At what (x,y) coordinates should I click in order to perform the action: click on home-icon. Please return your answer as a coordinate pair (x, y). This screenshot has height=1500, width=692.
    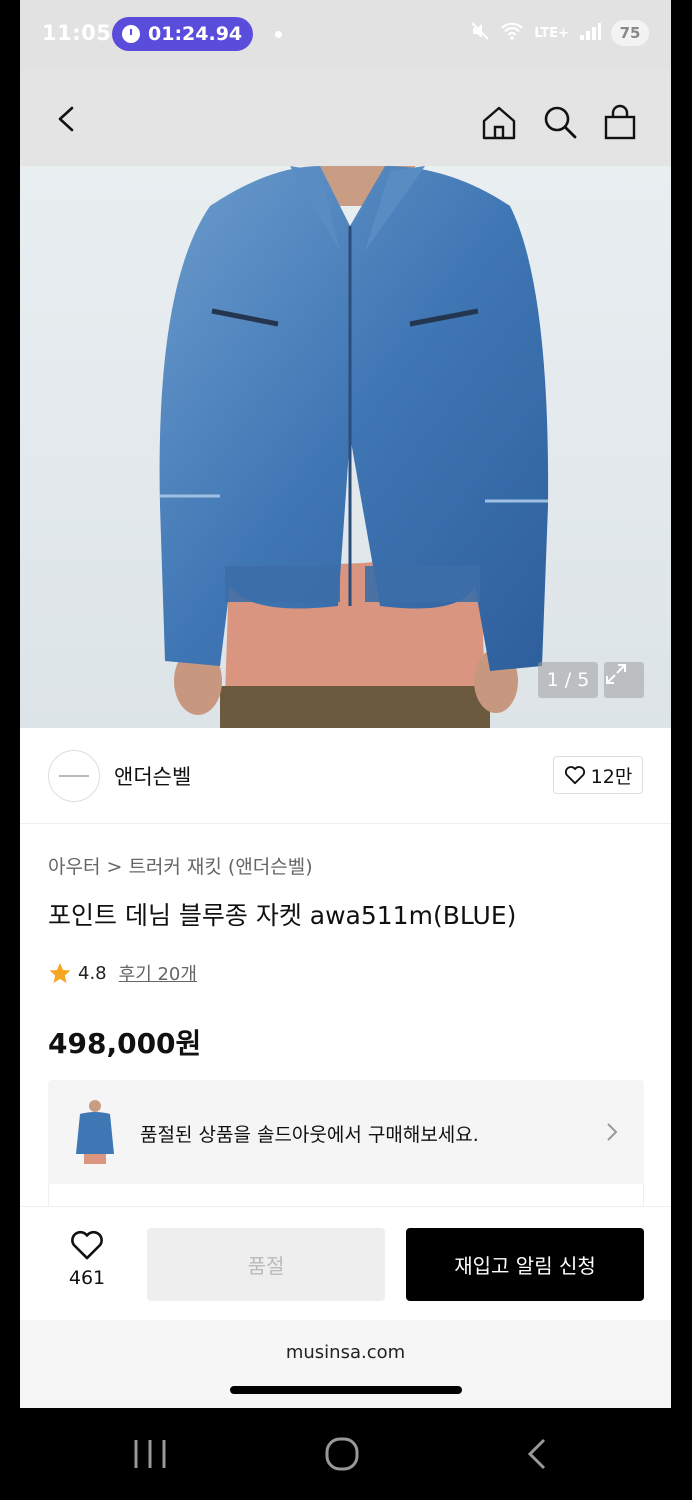
    Looking at the image, I should click on (499, 123).